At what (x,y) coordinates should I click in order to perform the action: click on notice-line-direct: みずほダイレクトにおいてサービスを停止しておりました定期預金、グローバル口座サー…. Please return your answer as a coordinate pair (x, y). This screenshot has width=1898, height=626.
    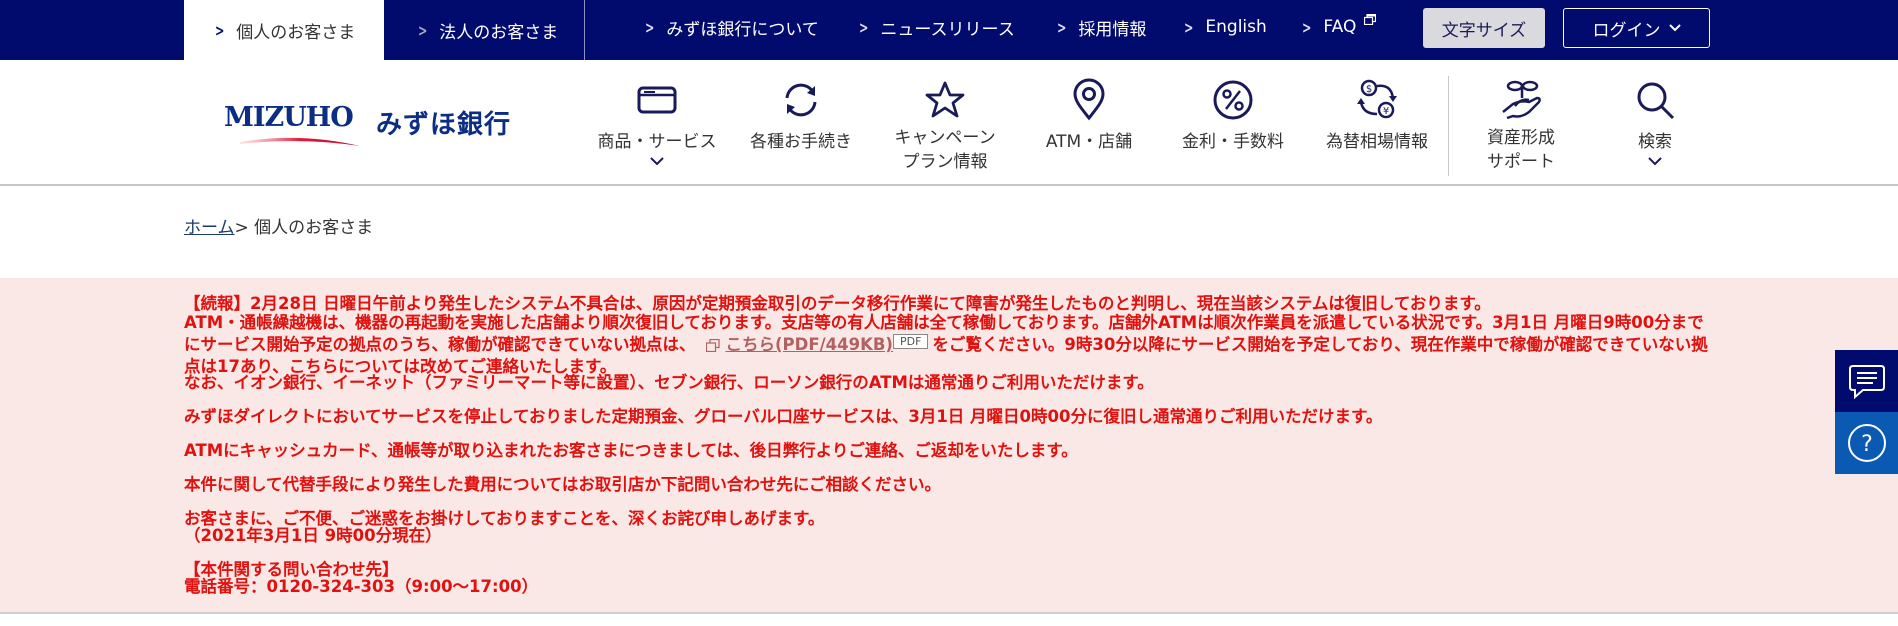
    Looking at the image, I should click on (783, 416).